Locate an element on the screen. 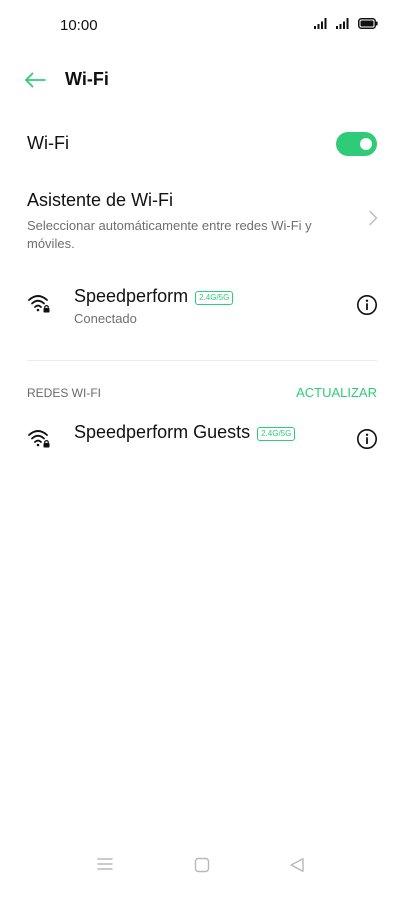 Image resolution: width=404 pixels, height=897 pixels. battery-icon is located at coordinates (368, 23).